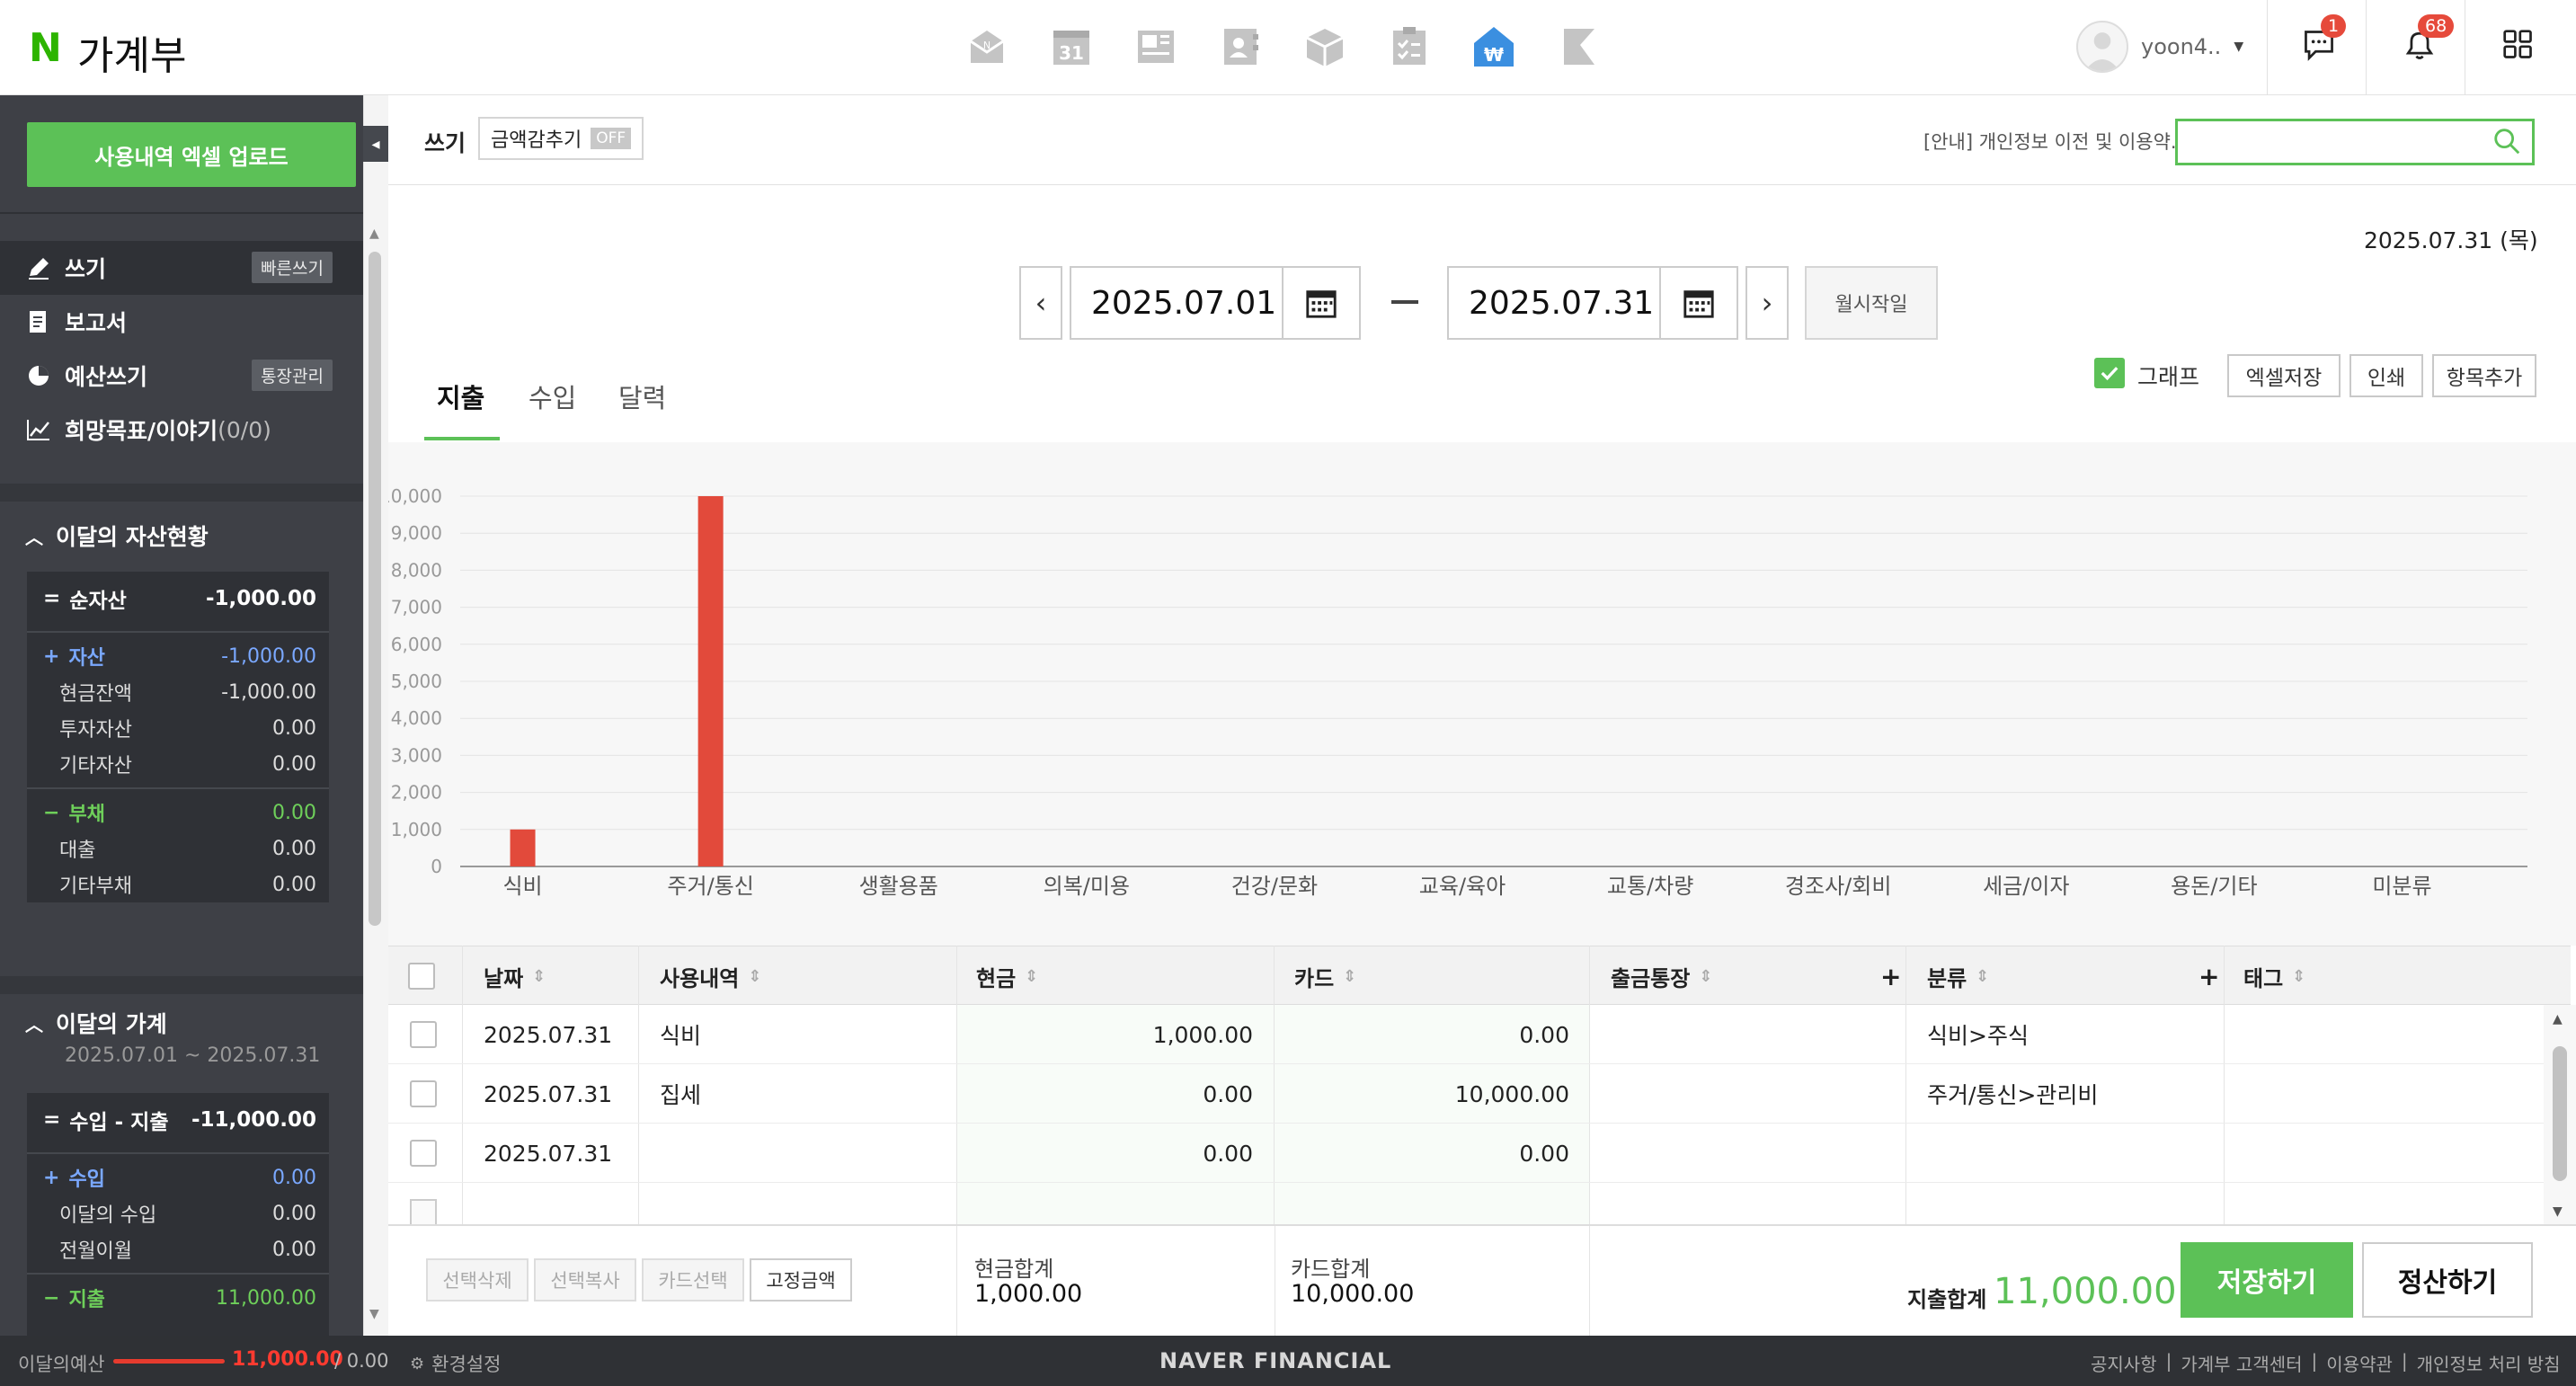  What do you see at coordinates (2489, 1363) in the screenshot?
I see `privacy-link: 개인정보 처리 방침` at bounding box center [2489, 1363].